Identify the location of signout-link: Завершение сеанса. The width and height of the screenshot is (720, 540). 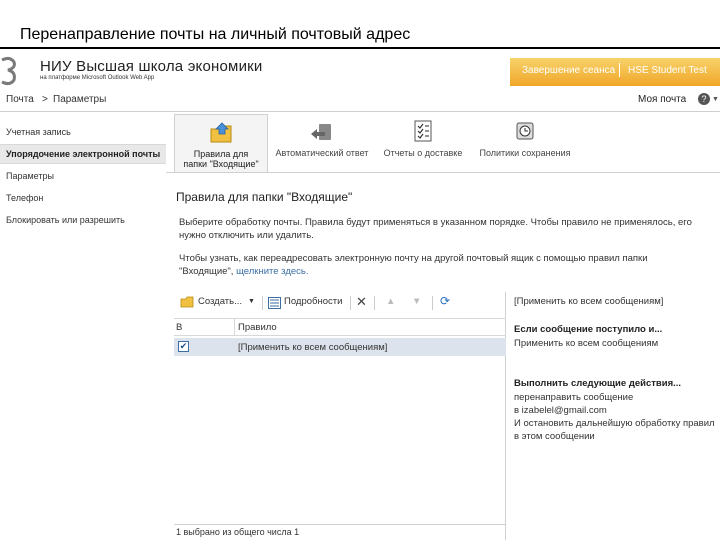
(568, 70).